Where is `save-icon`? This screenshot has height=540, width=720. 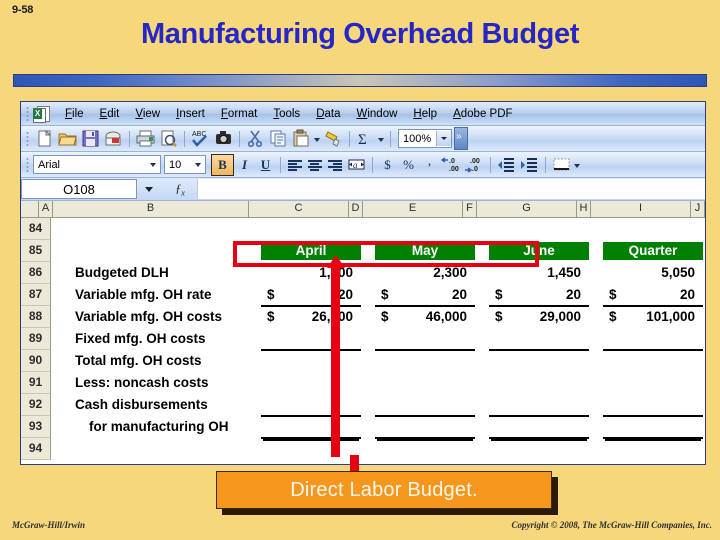
save-icon is located at coordinates (90, 138).